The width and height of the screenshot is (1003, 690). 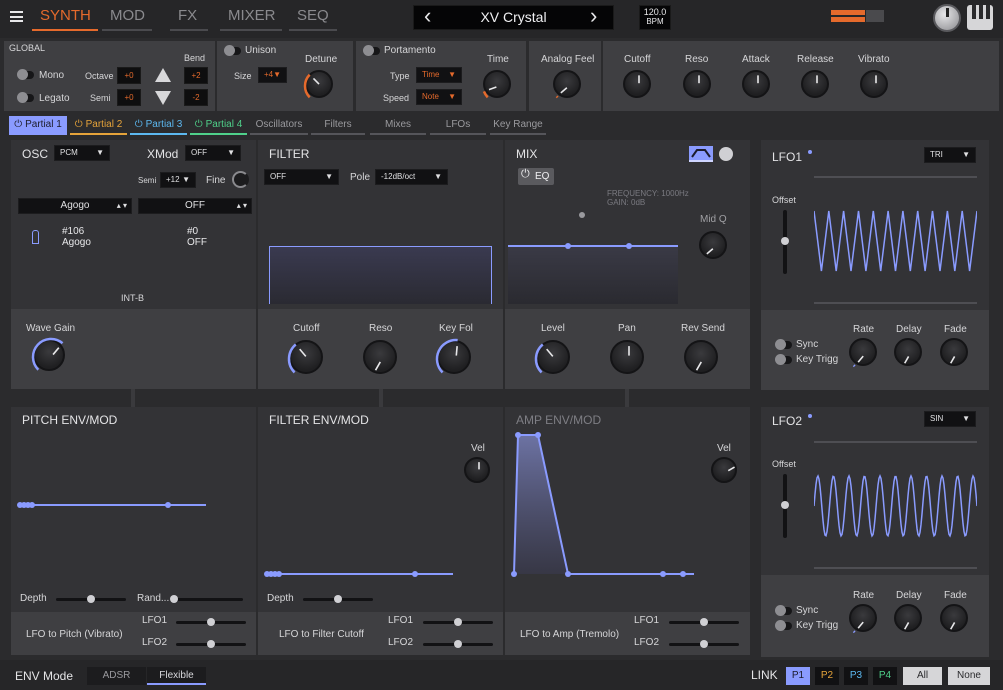 I want to click on amp-lfo1-slider, so click(x=704, y=622).